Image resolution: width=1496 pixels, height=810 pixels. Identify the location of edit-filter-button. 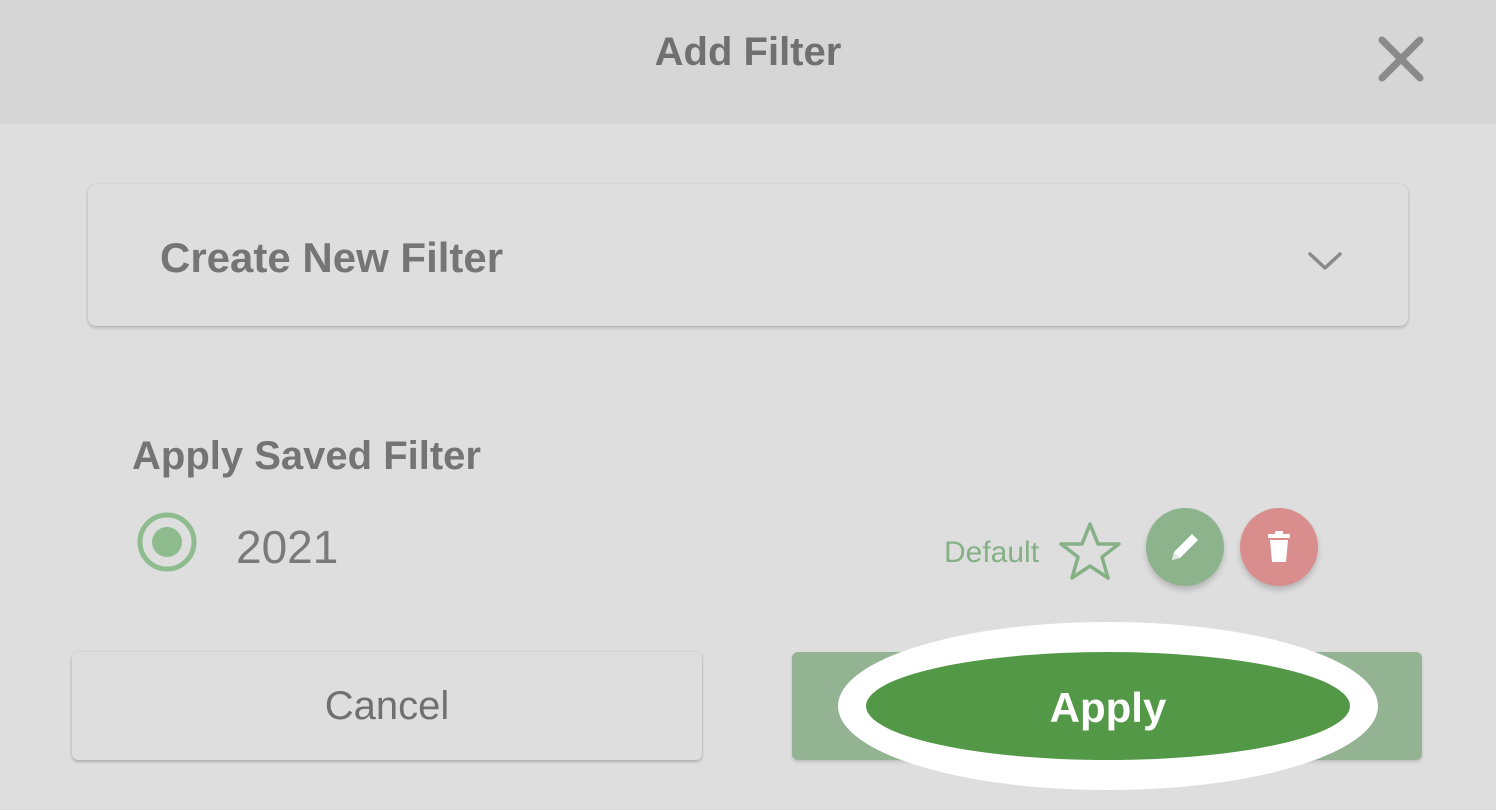
(1185, 547).